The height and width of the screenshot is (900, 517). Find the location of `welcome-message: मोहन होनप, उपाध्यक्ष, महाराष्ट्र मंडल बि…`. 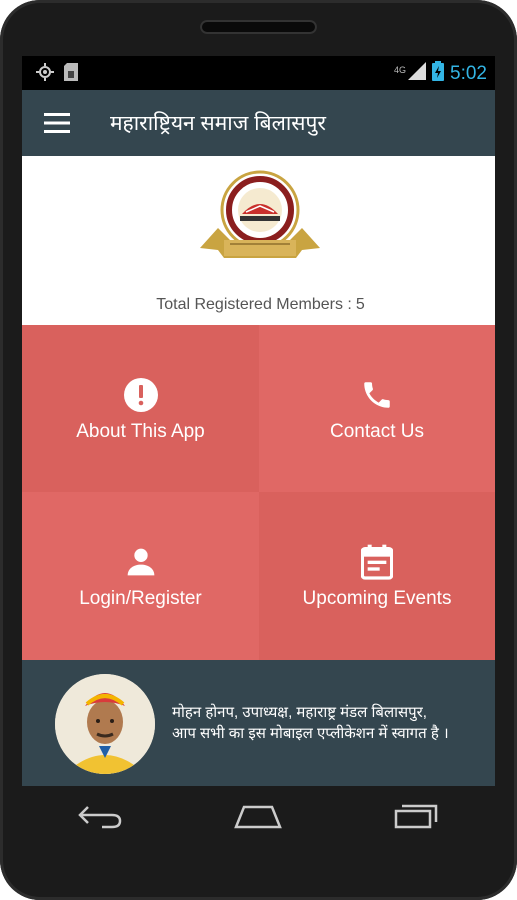

welcome-message: मोहन होनप, उपाध्यक्ष, महाराष्ट्र मंडल बि… is located at coordinates (332, 723).